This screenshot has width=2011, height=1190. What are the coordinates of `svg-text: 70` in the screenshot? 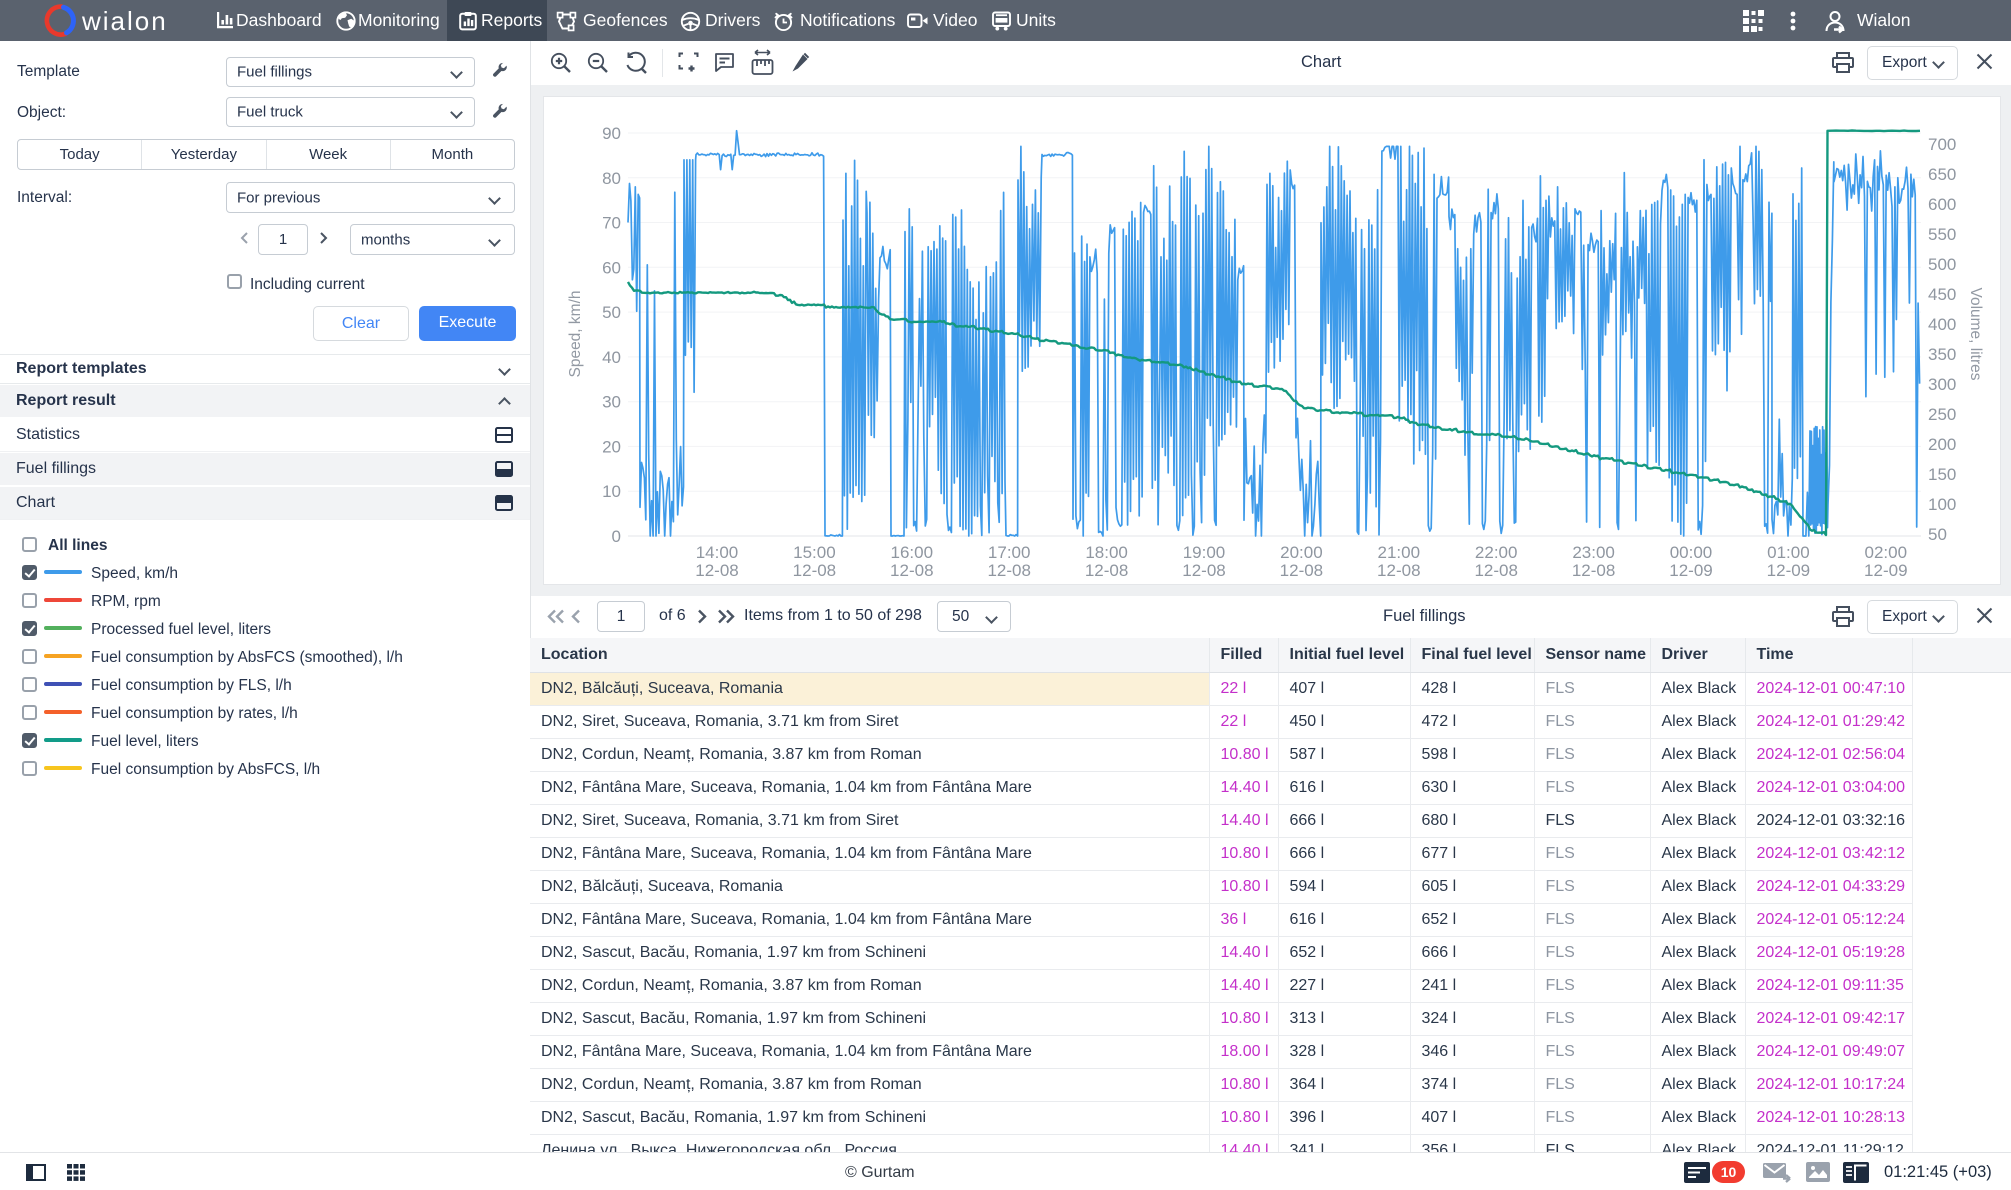 It's located at (611, 223).